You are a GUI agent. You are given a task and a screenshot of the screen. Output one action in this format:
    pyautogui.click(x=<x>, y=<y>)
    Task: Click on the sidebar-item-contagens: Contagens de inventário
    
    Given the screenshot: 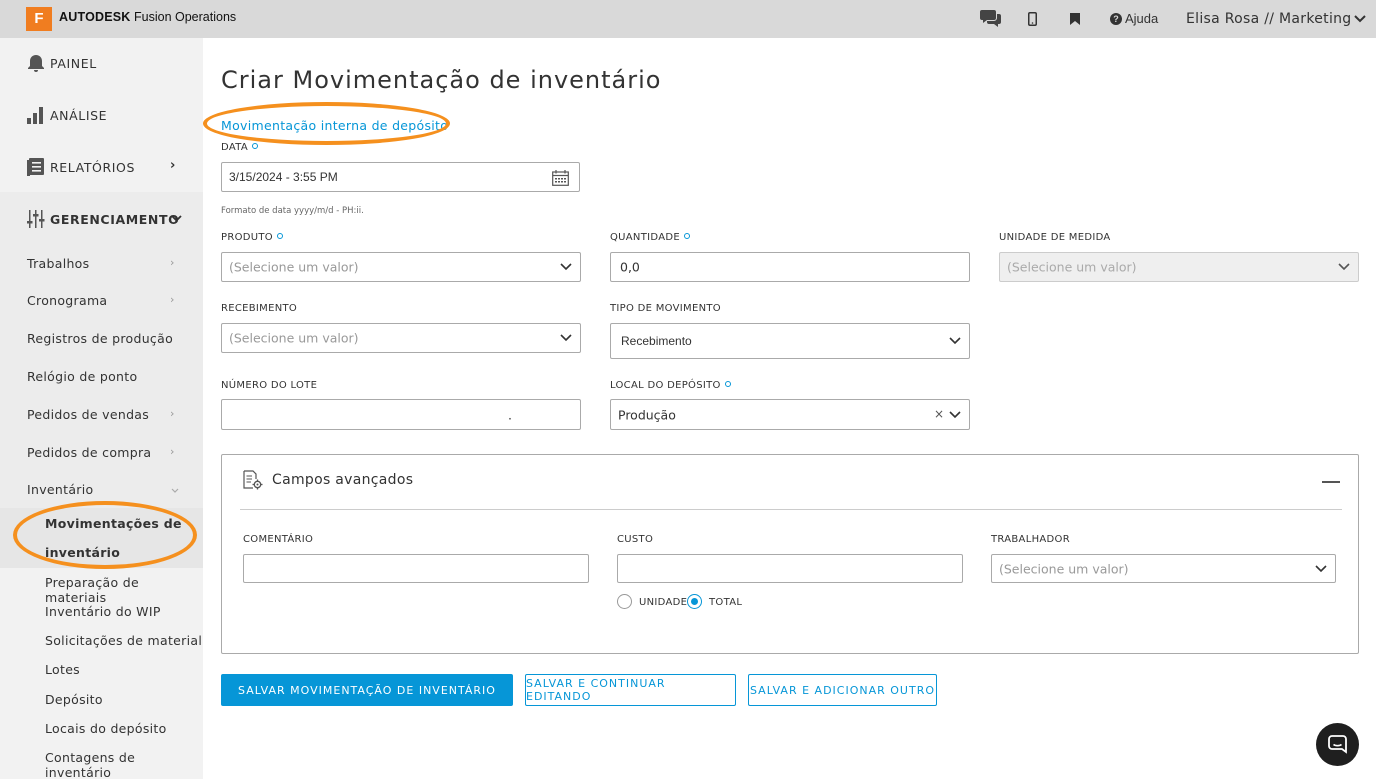 What is the action you would take?
    pyautogui.click(x=124, y=765)
    